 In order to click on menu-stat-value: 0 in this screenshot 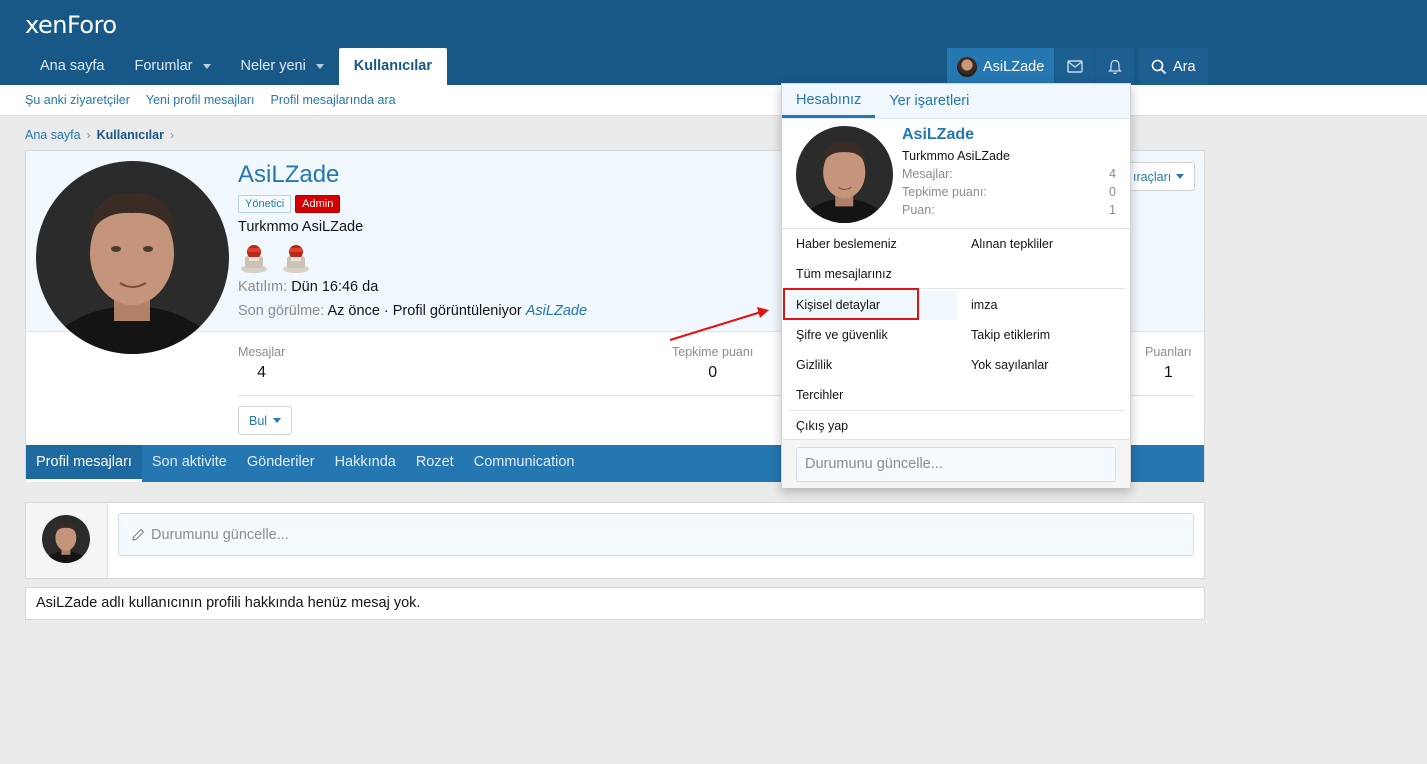, I will do `click(1112, 192)`.